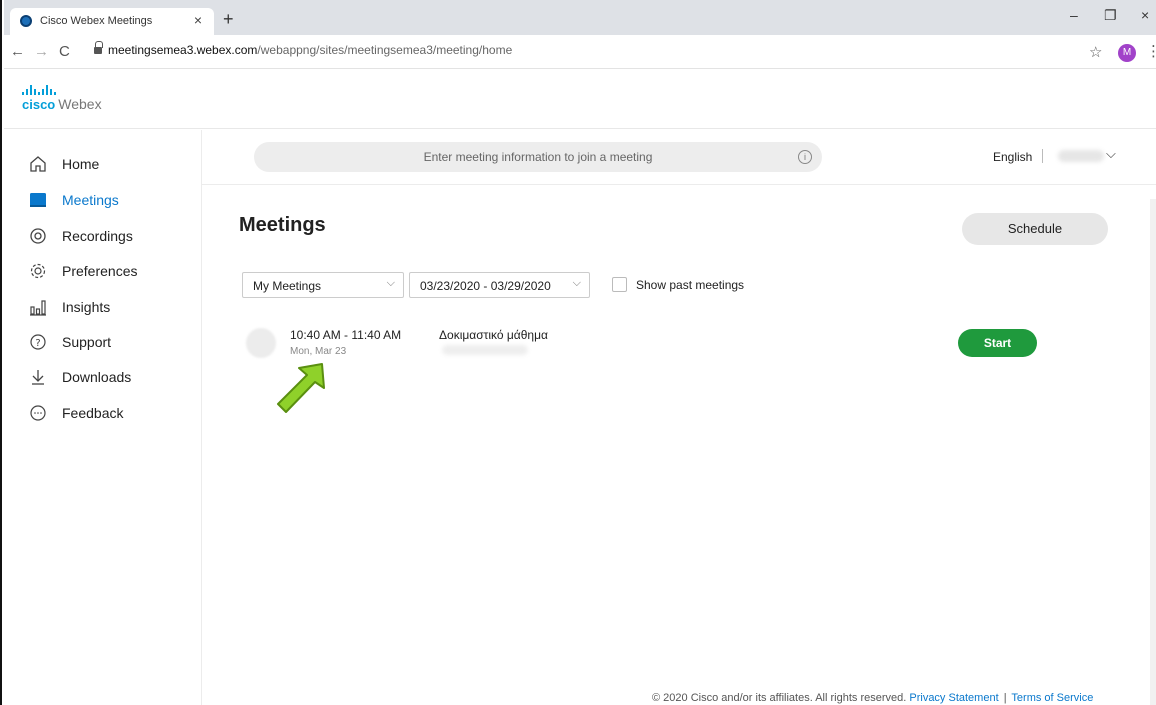  I want to click on start-meeting-button: Start, so click(997, 343).